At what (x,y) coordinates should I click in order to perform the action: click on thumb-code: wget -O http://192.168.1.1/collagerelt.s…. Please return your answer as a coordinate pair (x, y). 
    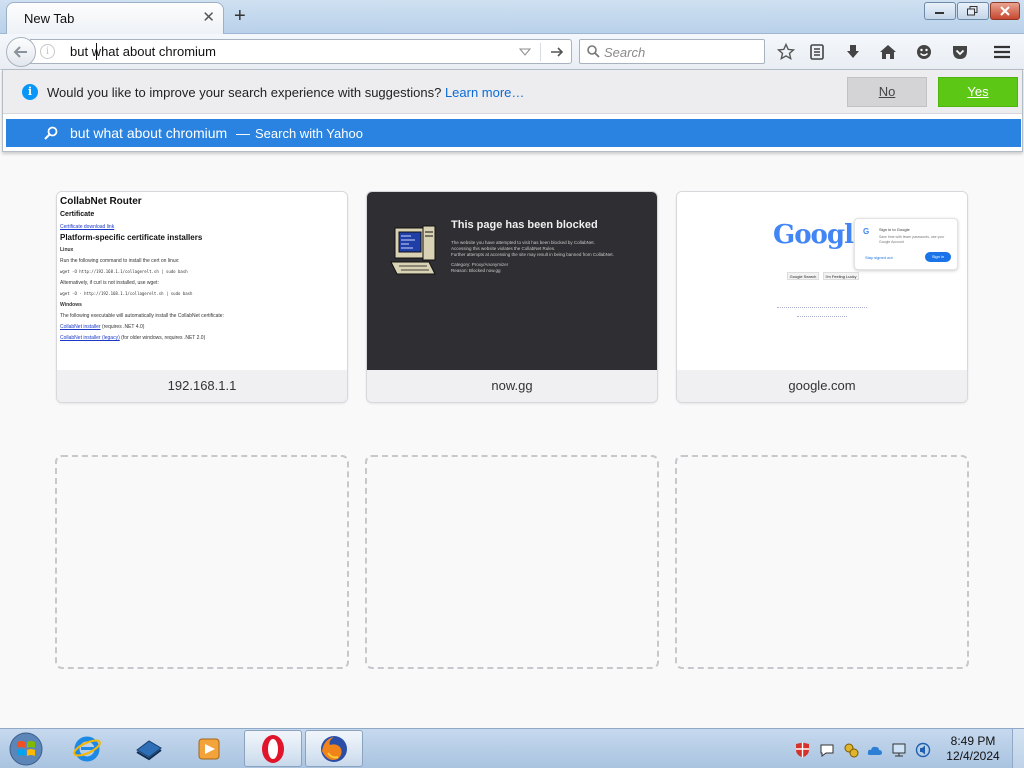
    Looking at the image, I should click on (124, 271).